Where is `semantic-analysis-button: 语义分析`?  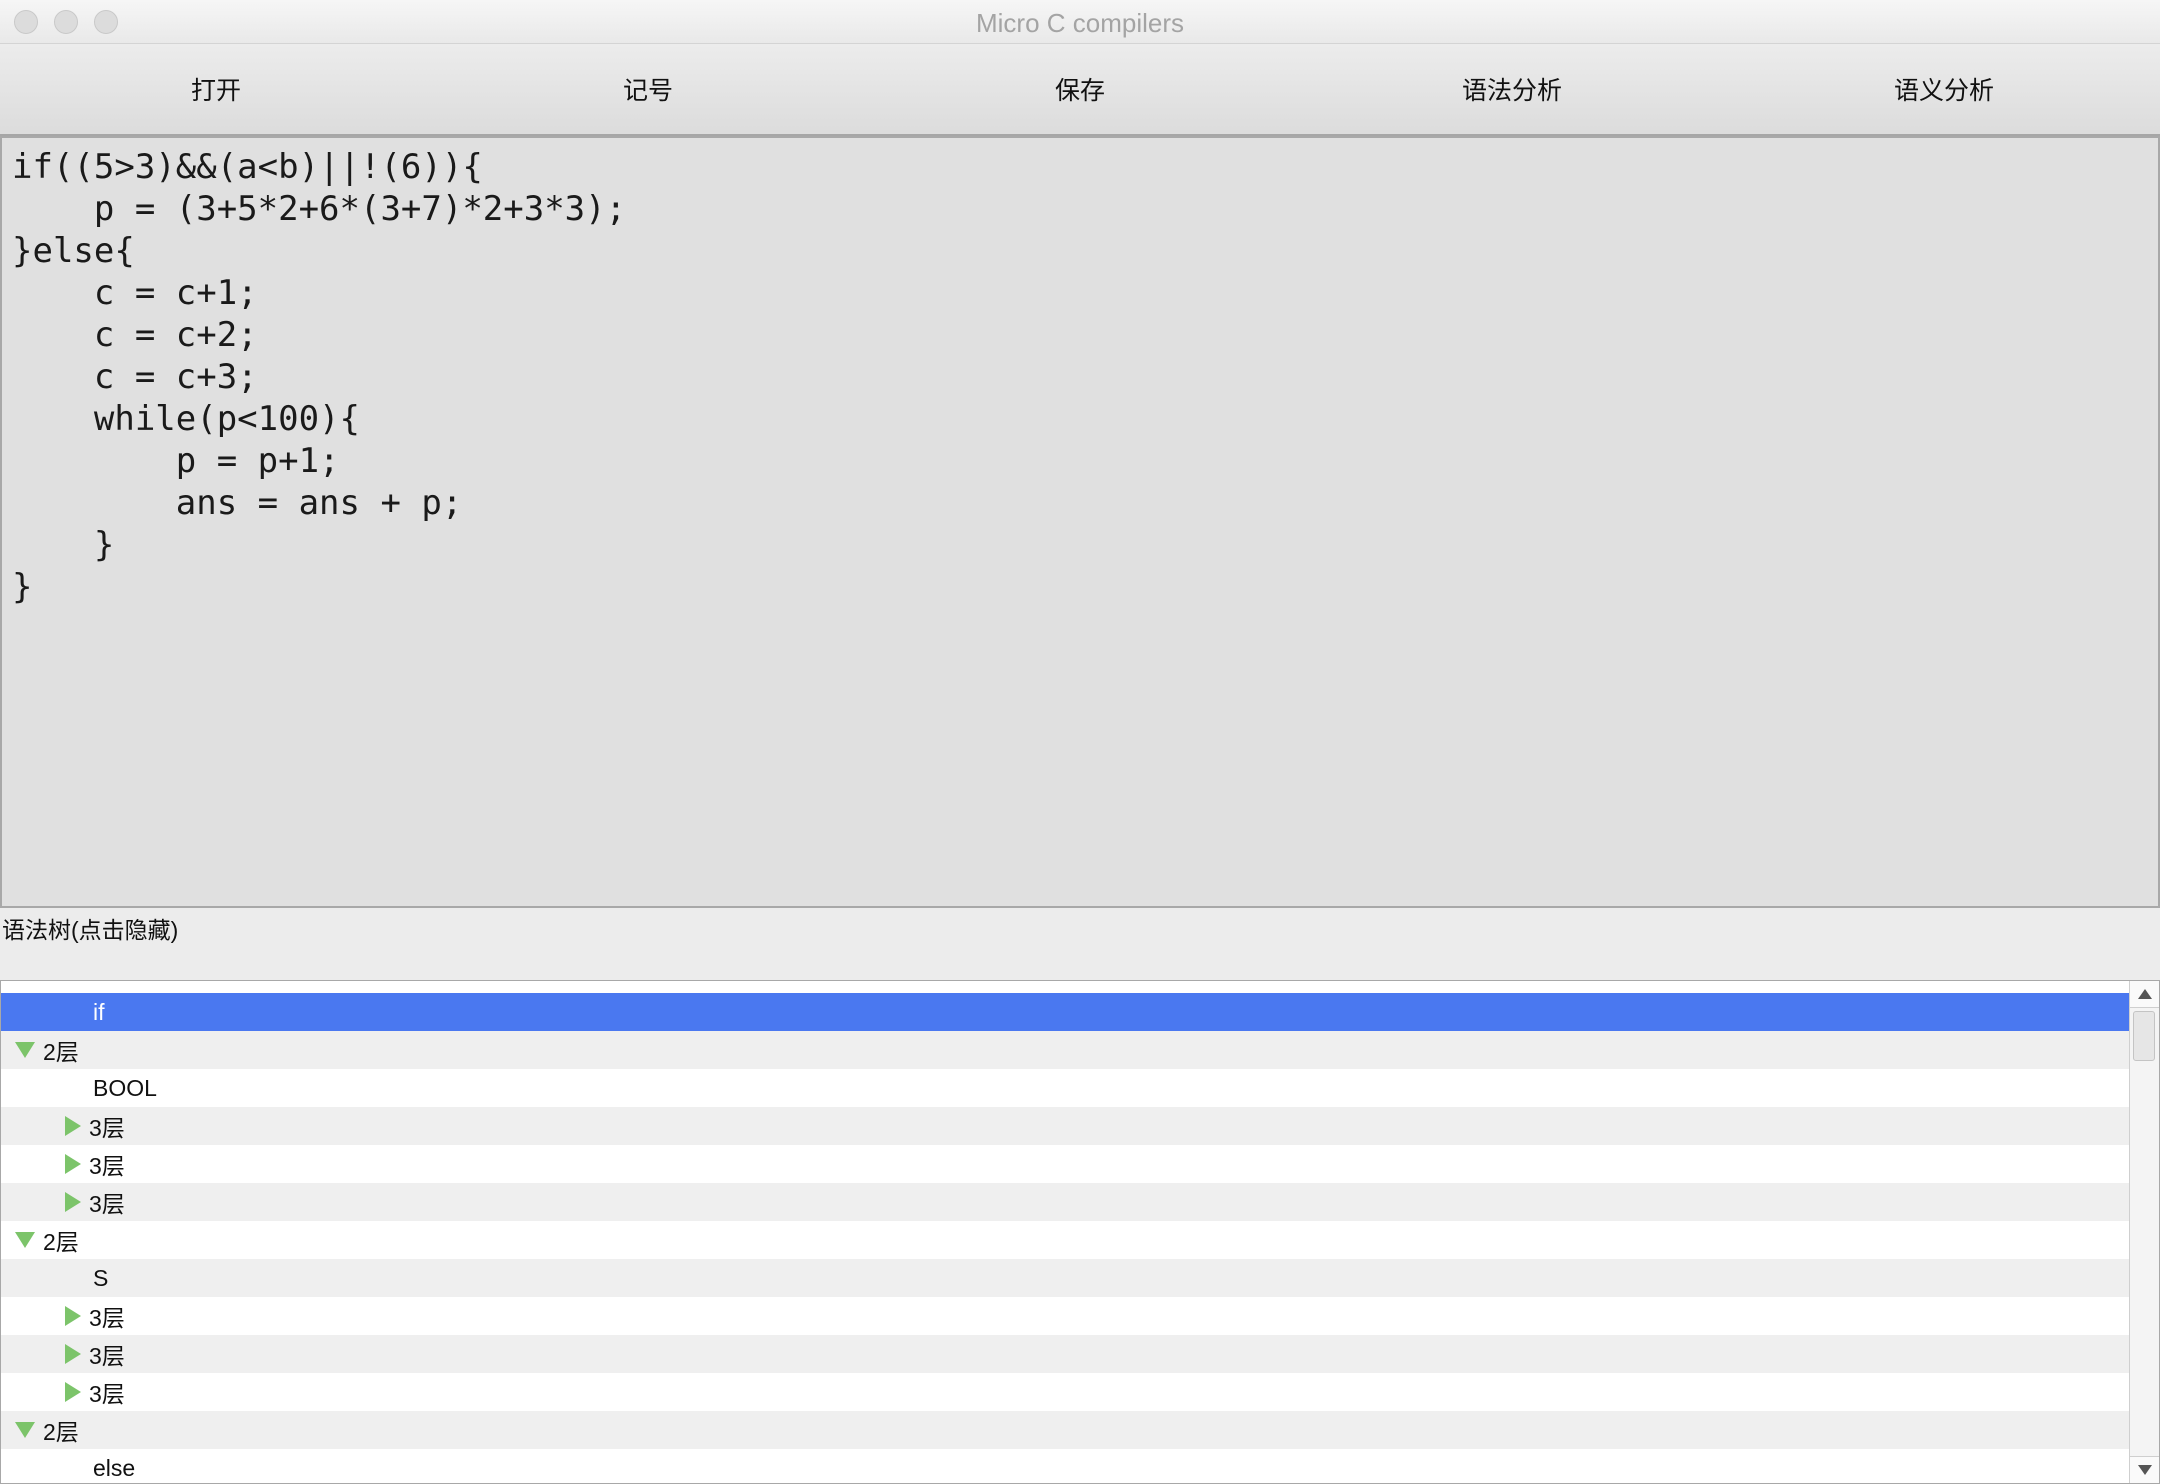 semantic-analysis-button: 语义分析 is located at coordinates (1944, 89).